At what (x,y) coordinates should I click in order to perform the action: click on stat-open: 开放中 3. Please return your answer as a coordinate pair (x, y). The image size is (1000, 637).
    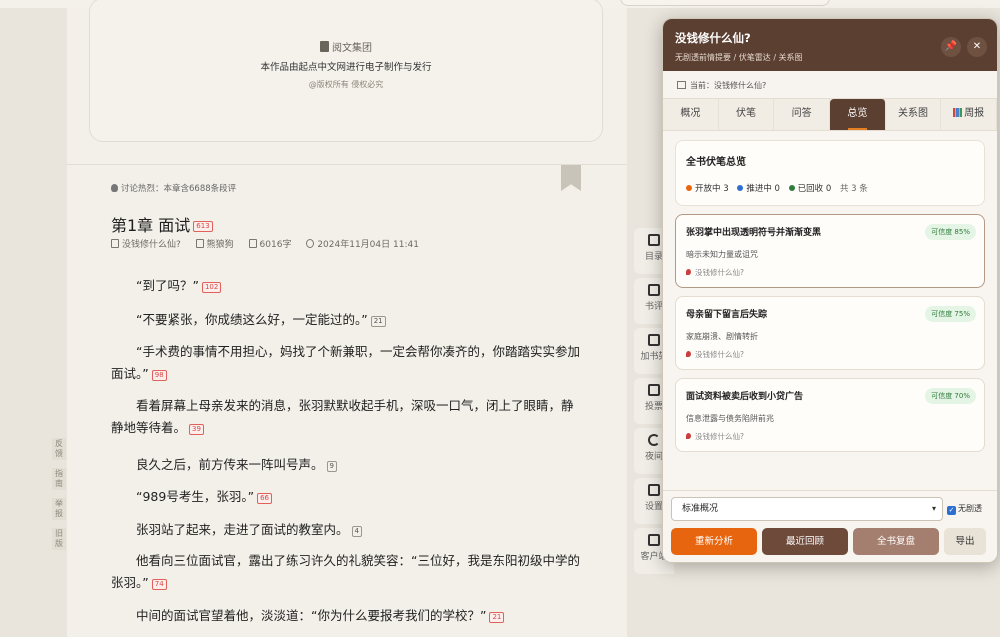
    Looking at the image, I should click on (707, 189).